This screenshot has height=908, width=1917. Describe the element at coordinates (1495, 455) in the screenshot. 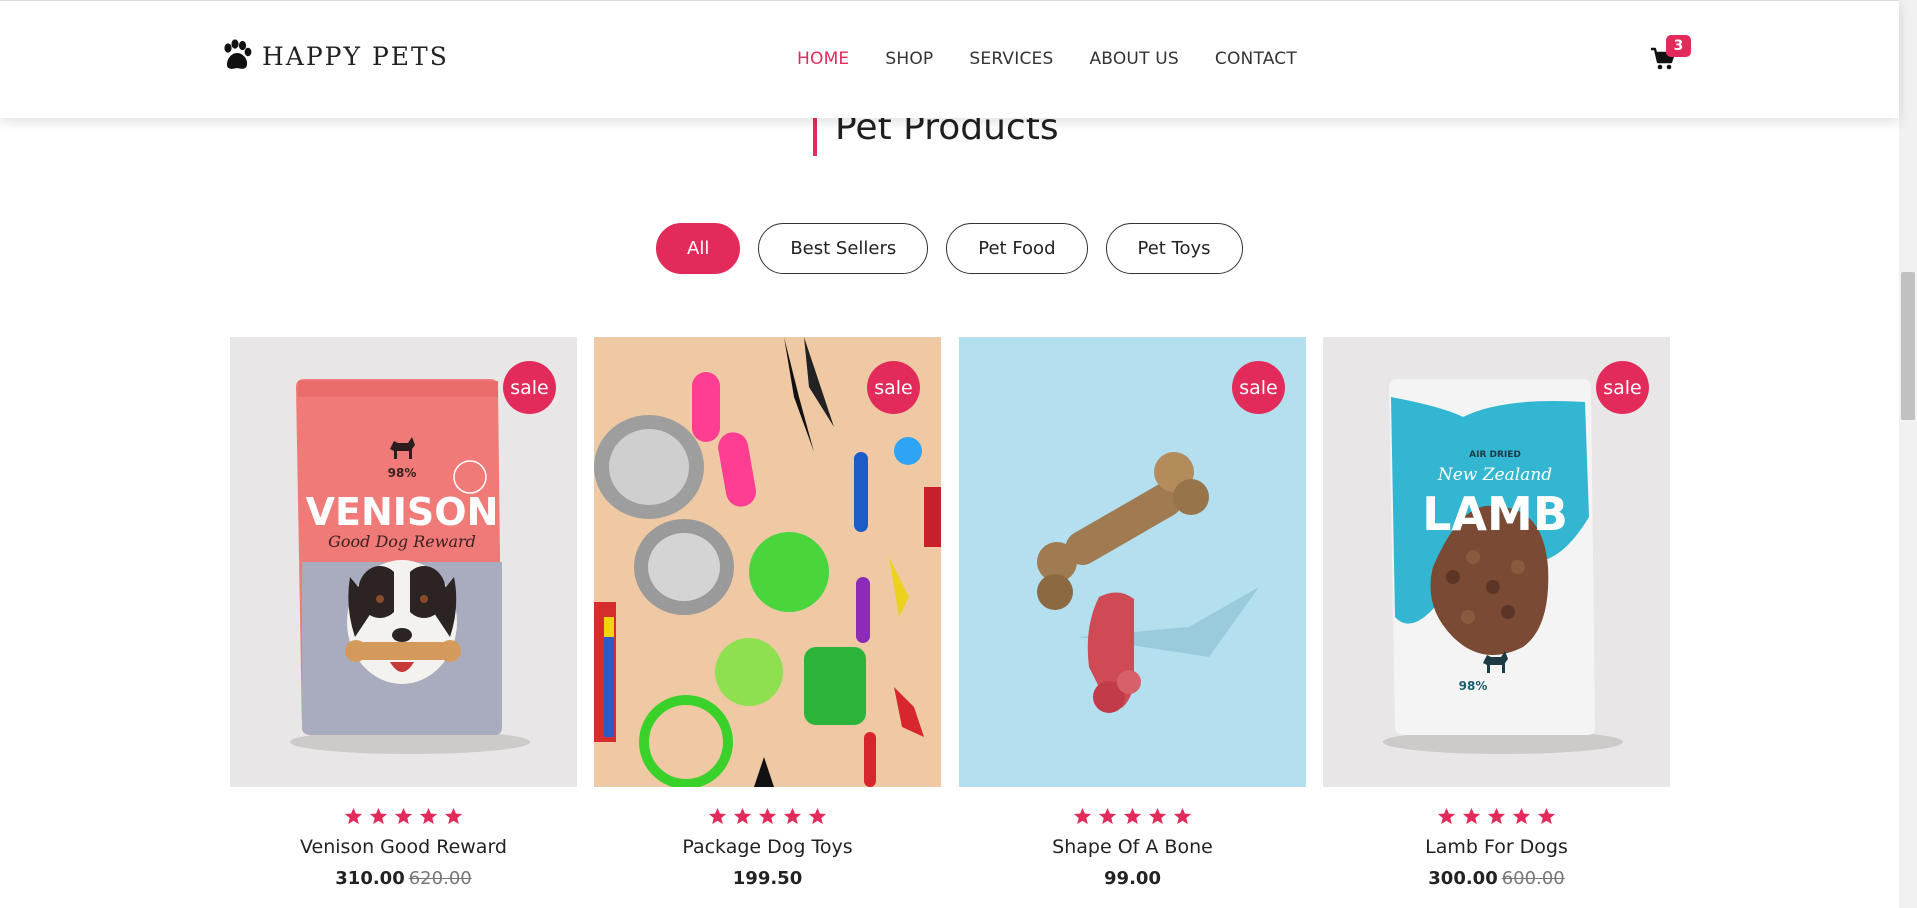

I see `lamb-package-top: AIR DRIED` at that location.